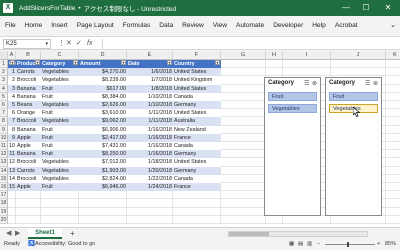  What do you see at coordinates (318, 244) in the screenshot?
I see `zoom-out-icon: −` at bounding box center [318, 244].